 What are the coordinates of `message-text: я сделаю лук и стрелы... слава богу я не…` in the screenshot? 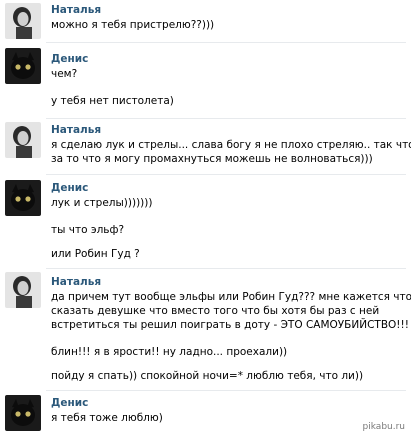 It's located at (231, 145).